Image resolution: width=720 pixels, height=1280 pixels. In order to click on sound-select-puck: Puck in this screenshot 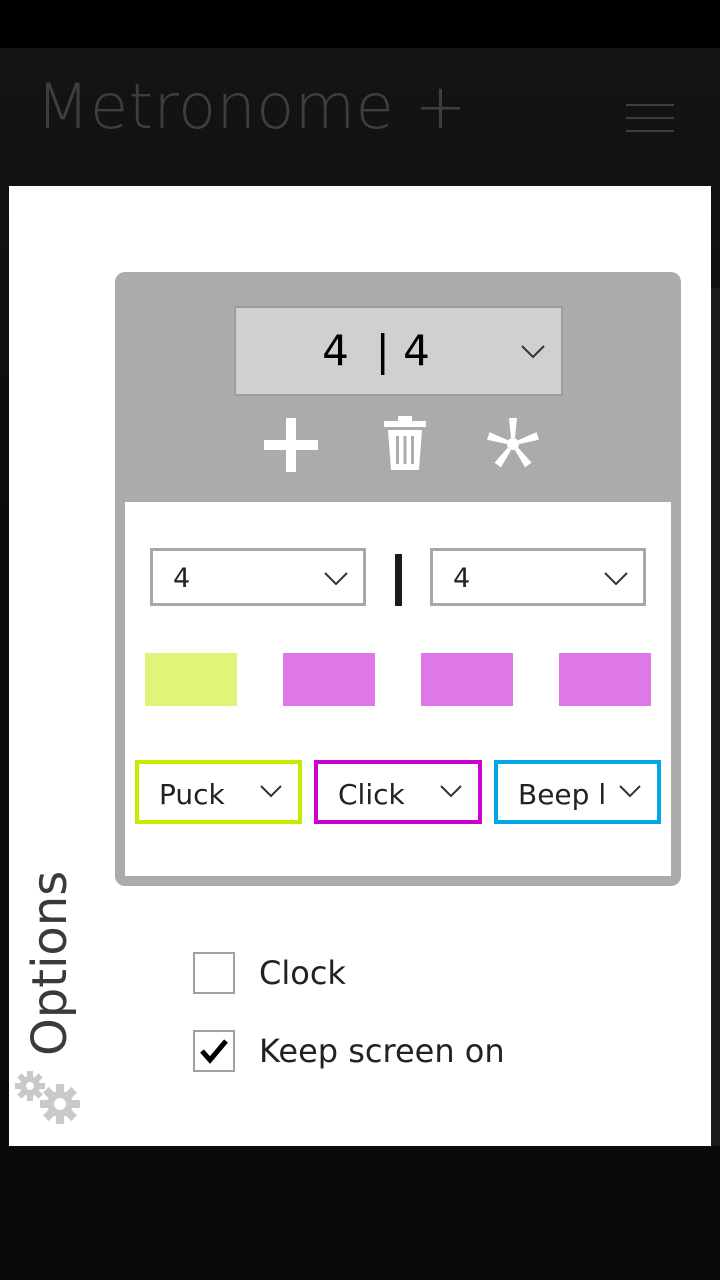, I will do `click(218, 792)`.